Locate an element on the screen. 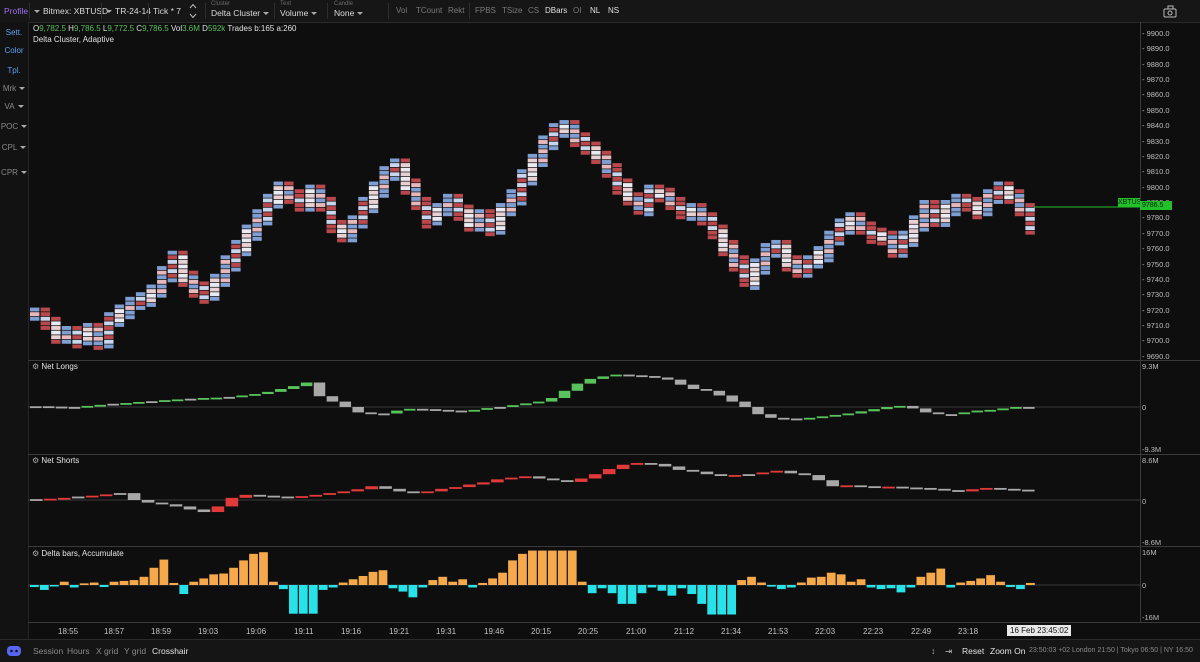 This screenshot has height=662, width=1200. delta-min: -16M is located at coordinates (1151, 617).